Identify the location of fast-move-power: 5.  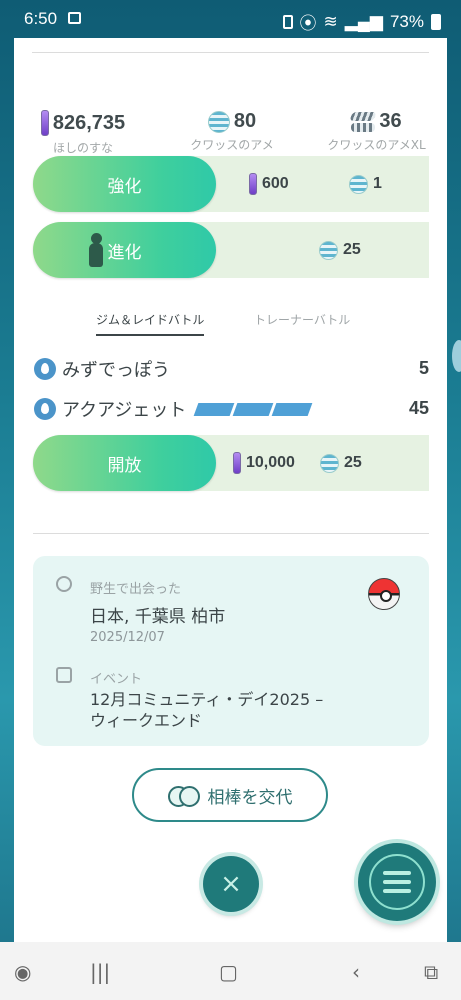
(423, 368).